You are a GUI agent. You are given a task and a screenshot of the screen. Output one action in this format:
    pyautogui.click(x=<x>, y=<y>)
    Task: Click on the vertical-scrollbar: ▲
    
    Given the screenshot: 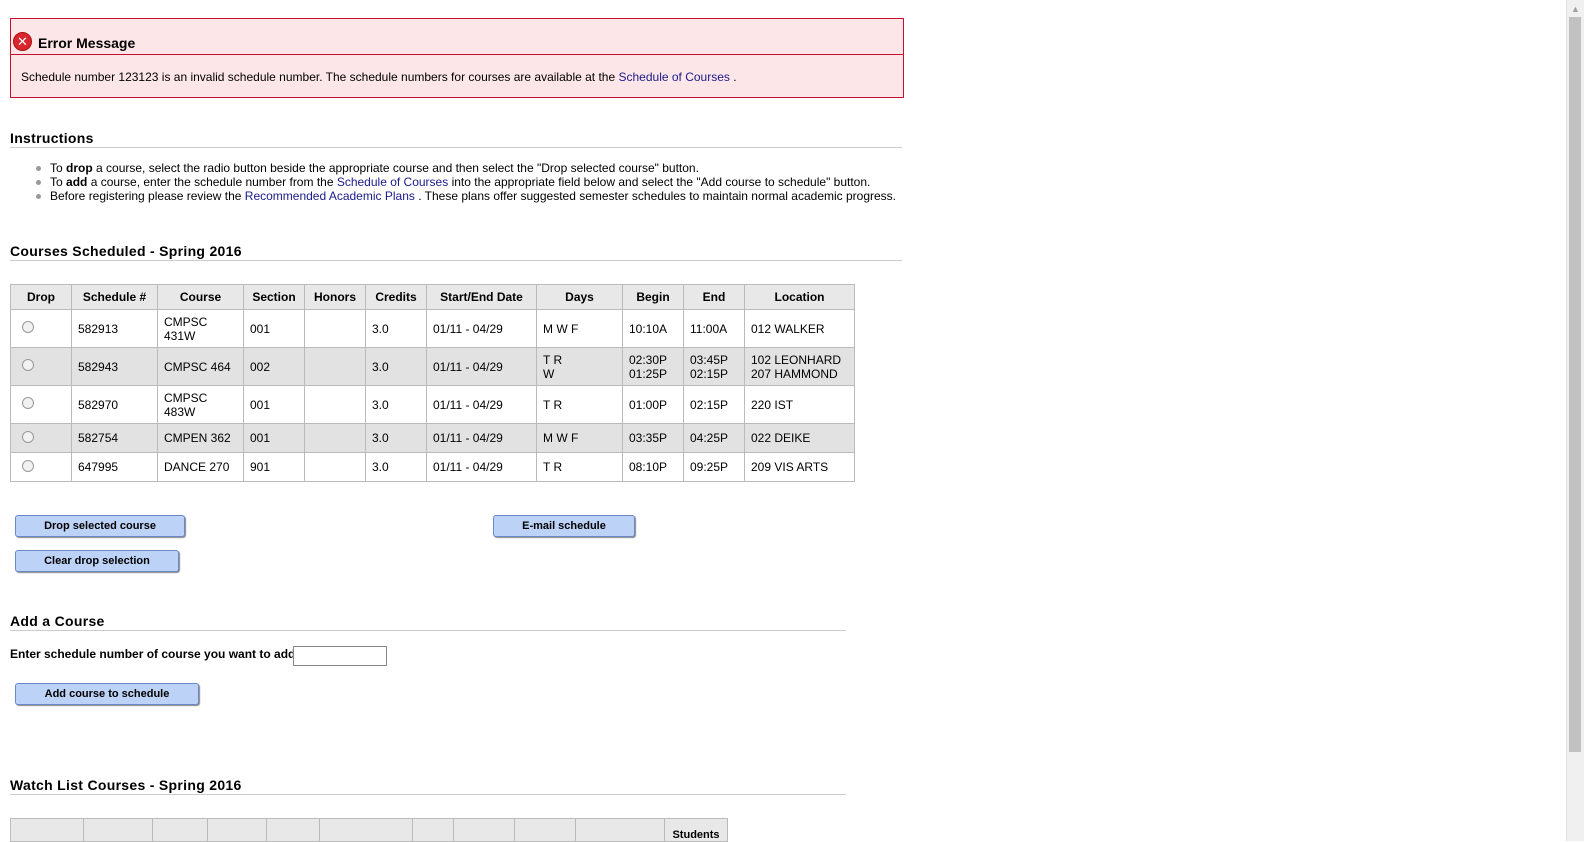 What is the action you would take?
    pyautogui.click(x=1575, y=420)
    